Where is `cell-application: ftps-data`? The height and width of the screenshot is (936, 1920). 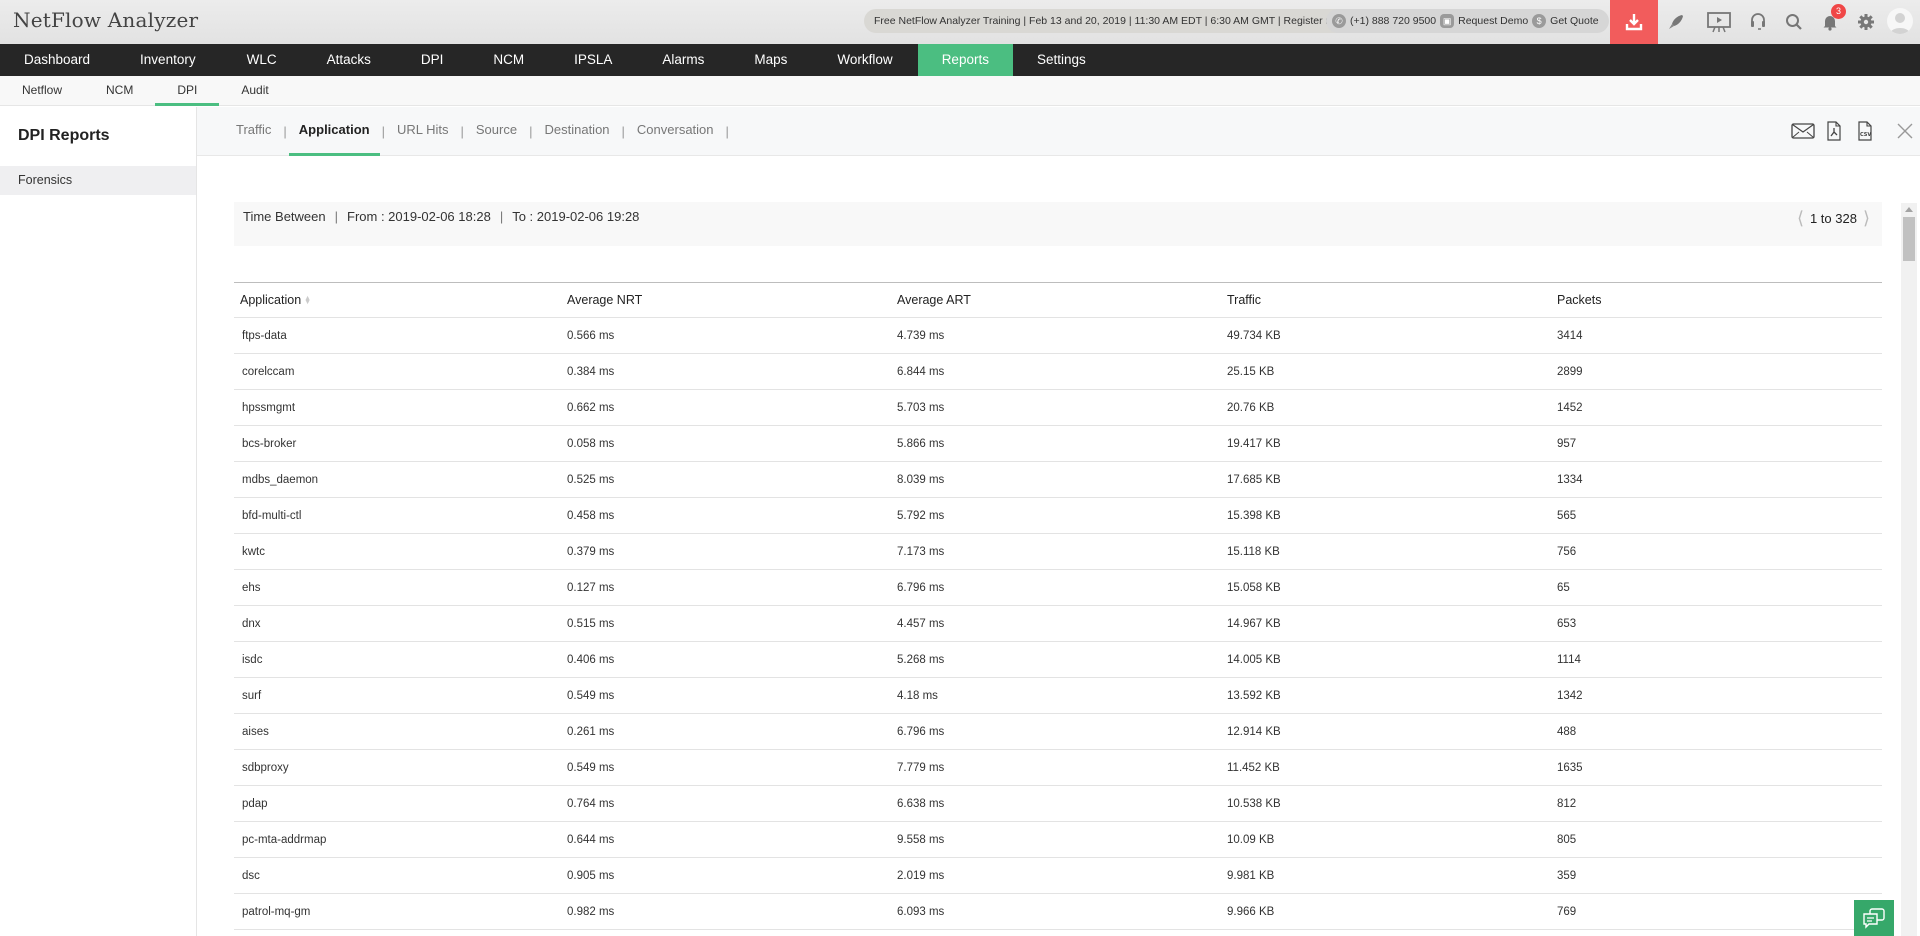 cell-application: ftps-data is located at coordinates (399, 336).